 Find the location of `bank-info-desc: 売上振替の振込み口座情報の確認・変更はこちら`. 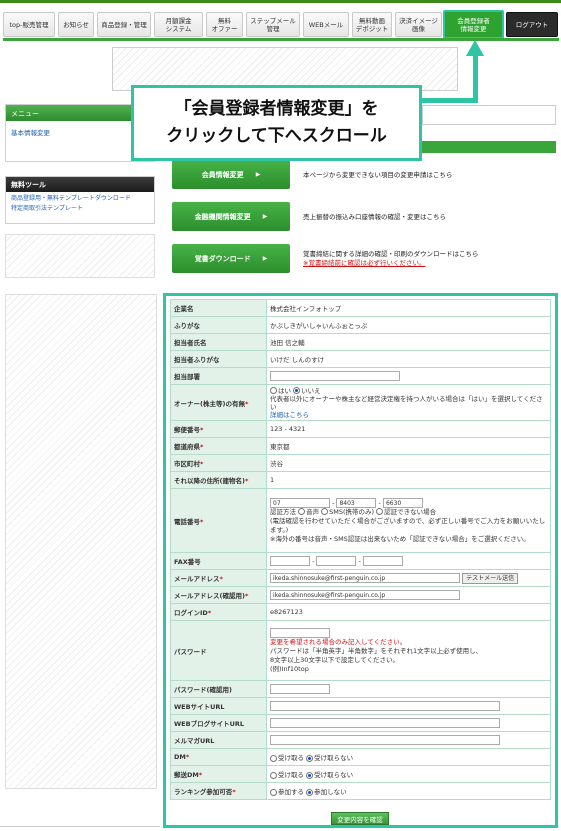

bank-info-desc: 売上振替の振込み口座情報の確認・変更はこちら is located at coordinates (374, 217).